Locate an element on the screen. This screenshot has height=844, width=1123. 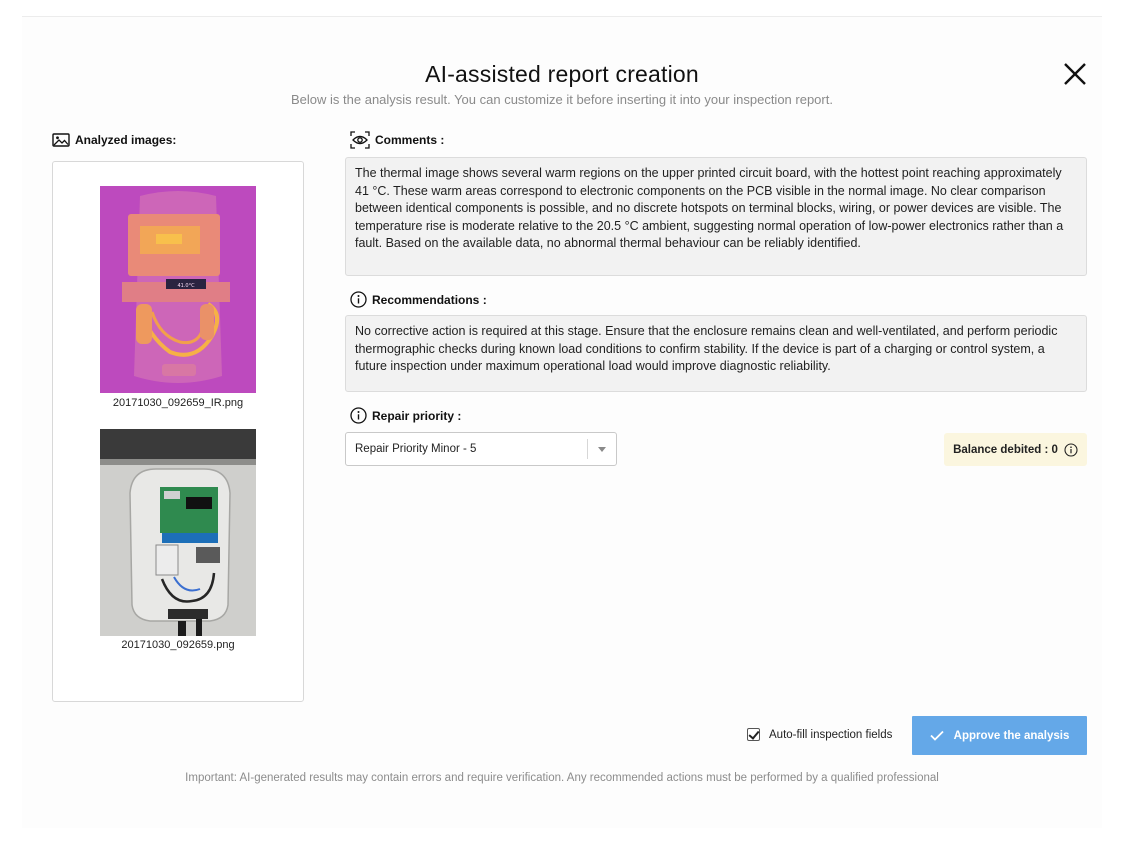
balance-badge: Balance debited : 0 is located at coordinates (1015, 449).